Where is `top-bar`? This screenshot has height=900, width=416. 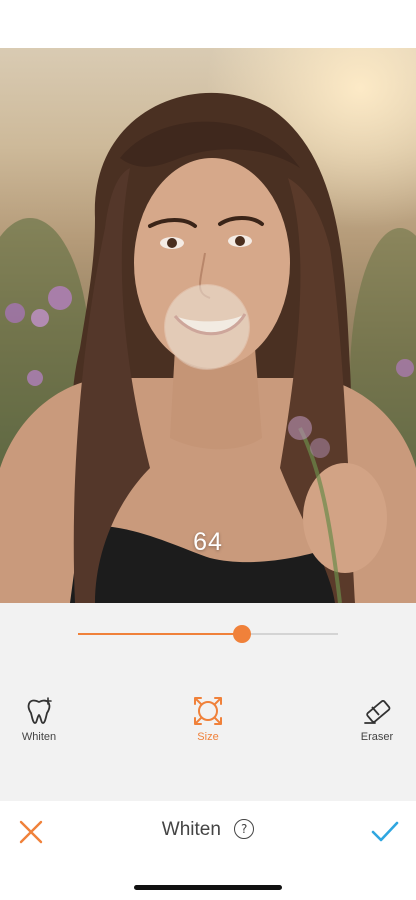
top-bar is located at coordinates (208, 24).